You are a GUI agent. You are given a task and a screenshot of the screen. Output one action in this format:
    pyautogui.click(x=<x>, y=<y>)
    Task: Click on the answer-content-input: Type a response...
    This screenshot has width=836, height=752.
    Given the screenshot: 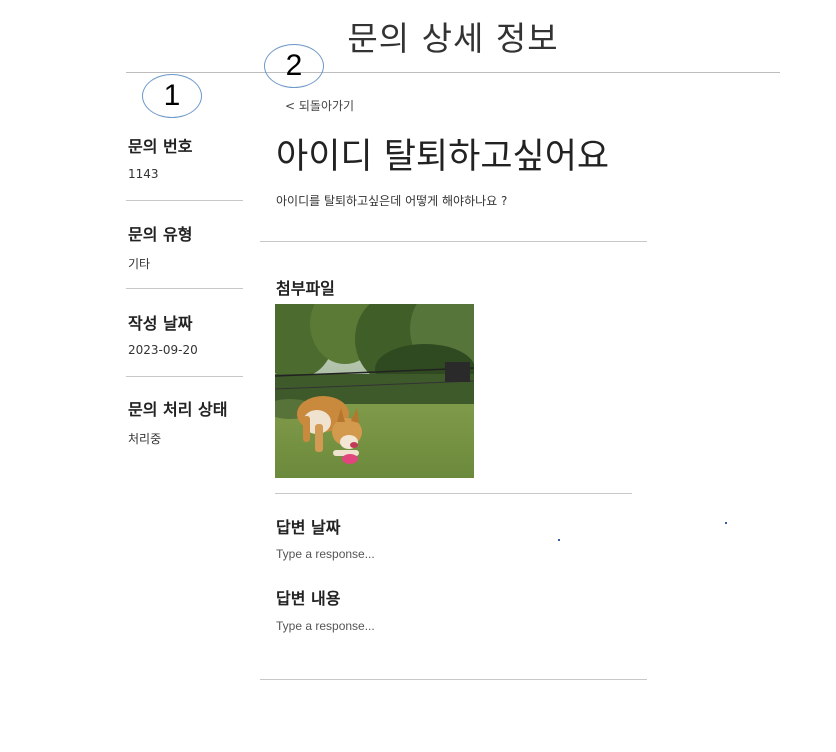 What is the action you would take?
    pyautogui.click(x=325, y=626)
    